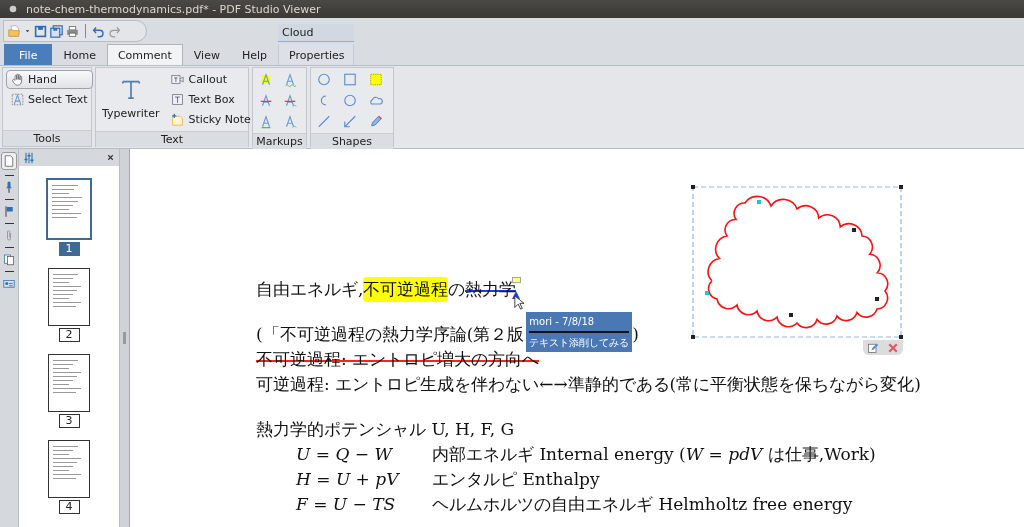  What do you see at coordinates (110, 157) in the screenshot?
I see `close-icon` at bounding box center [110, 157].